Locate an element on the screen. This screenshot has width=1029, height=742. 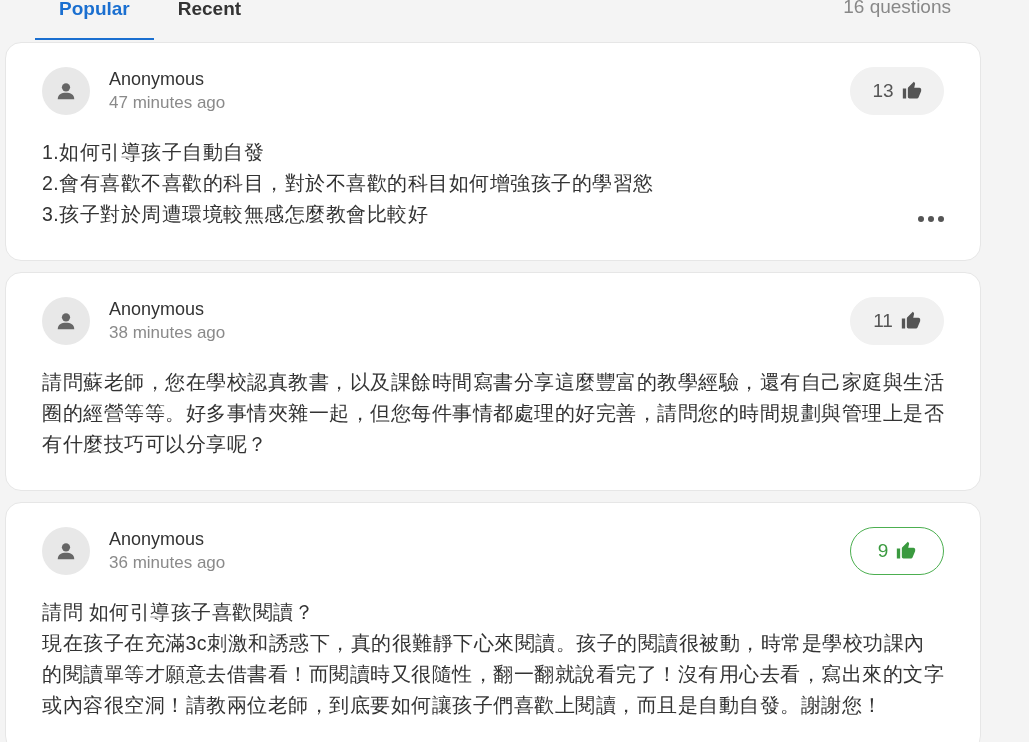
question-count: 16 questions is located at coordinates (897, 7).